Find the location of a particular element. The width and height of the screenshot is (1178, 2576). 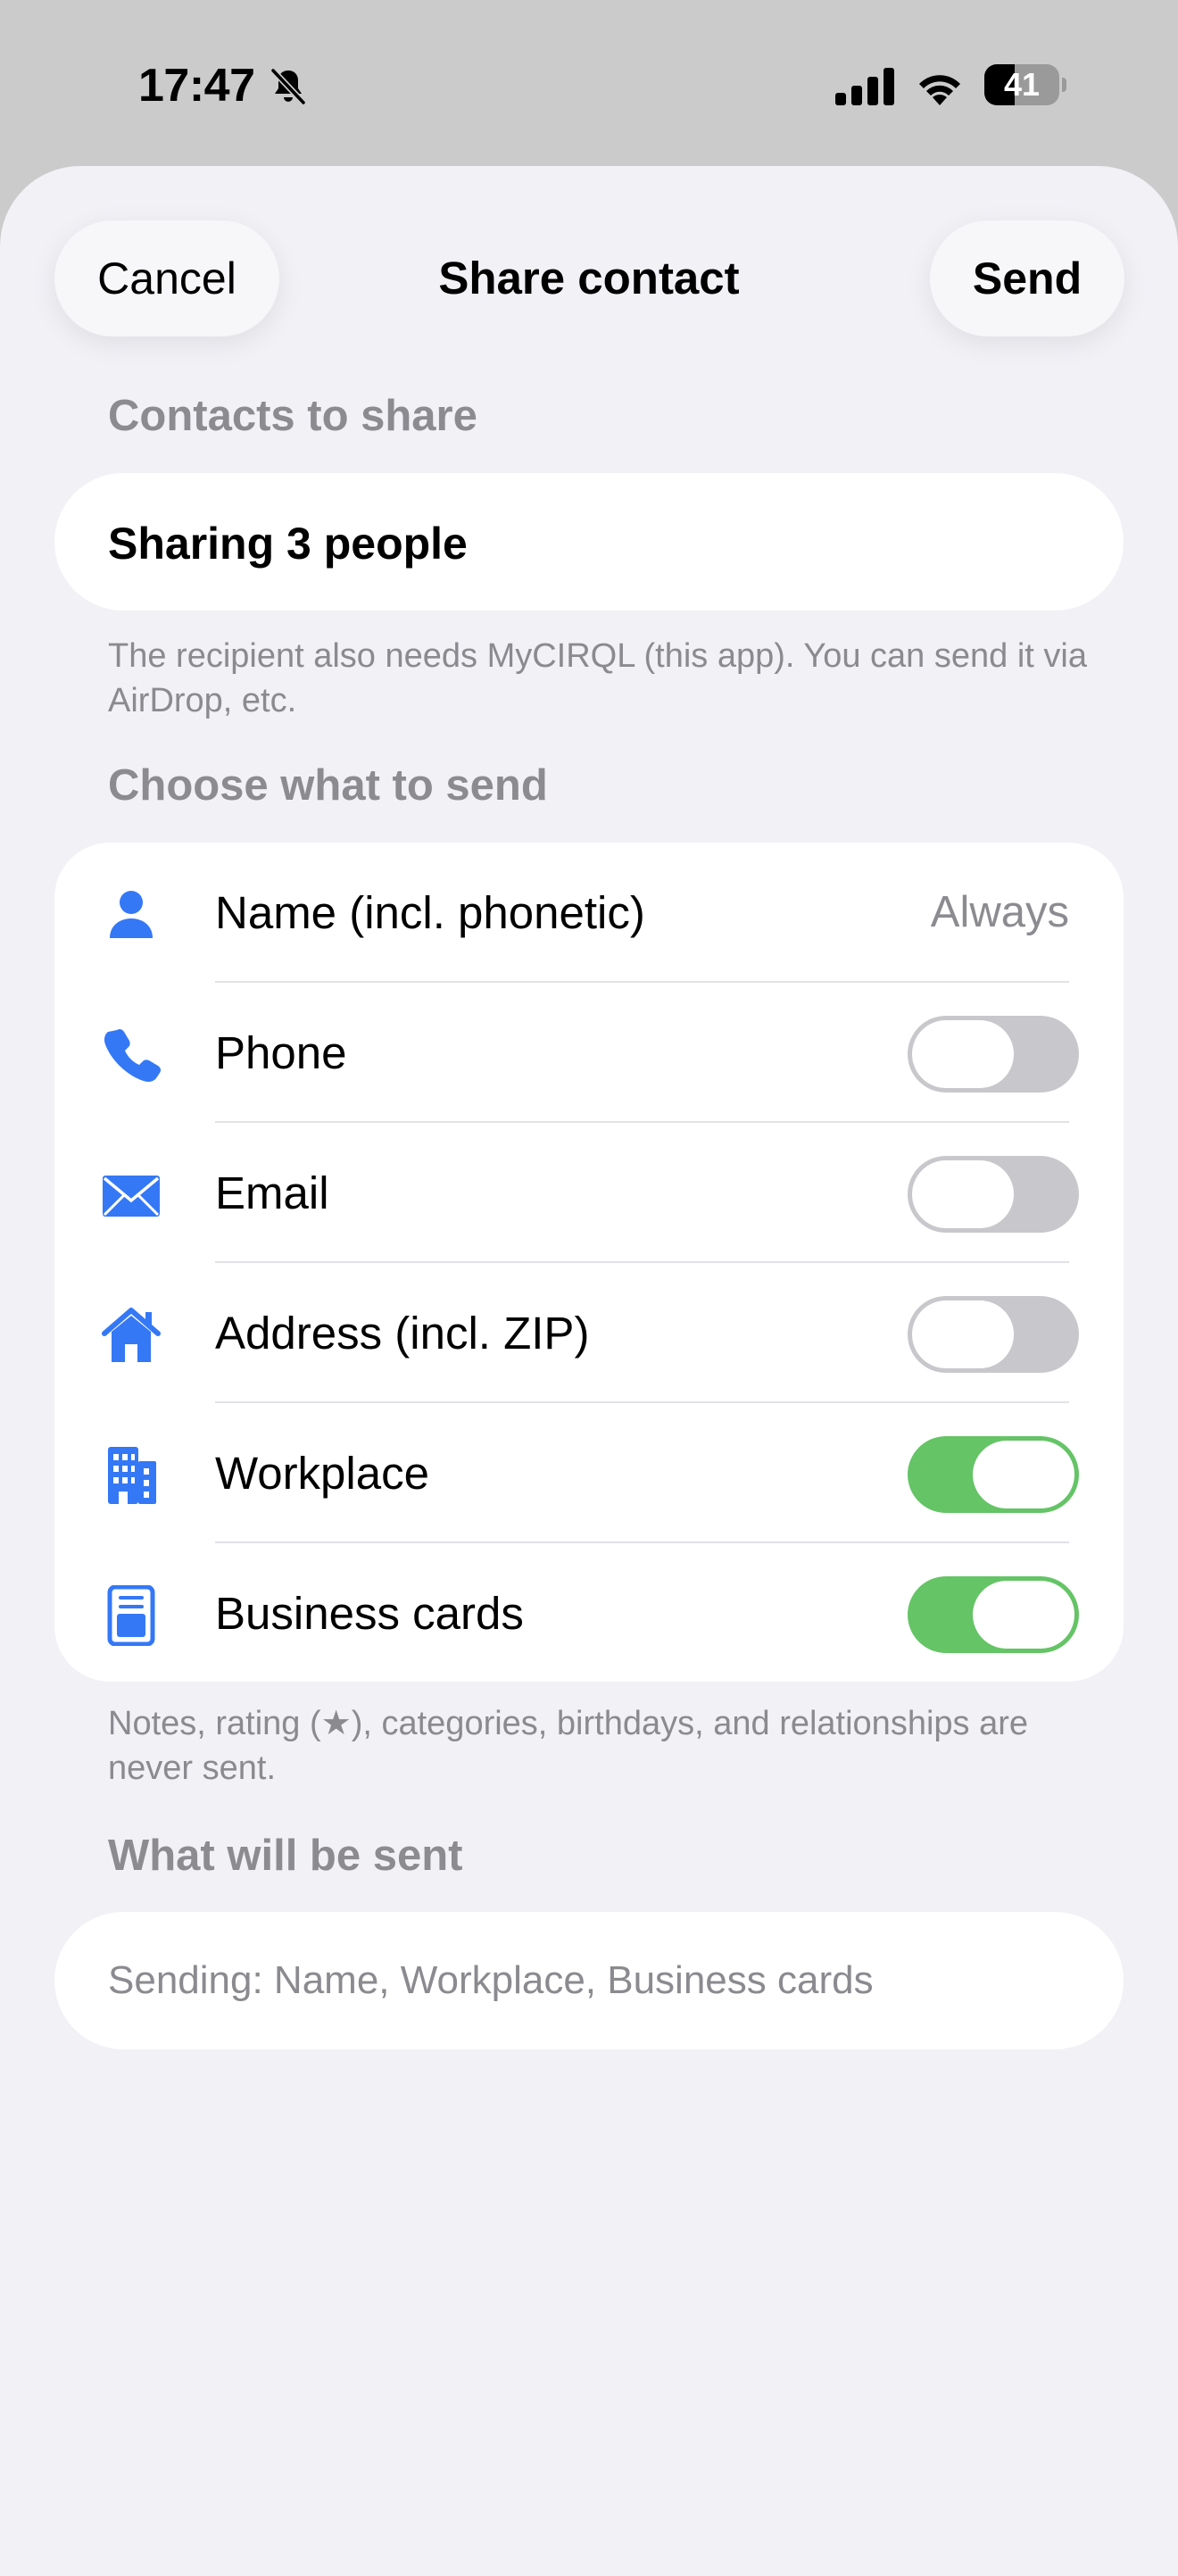

phone-icon is located at coordinates (133, 1055).